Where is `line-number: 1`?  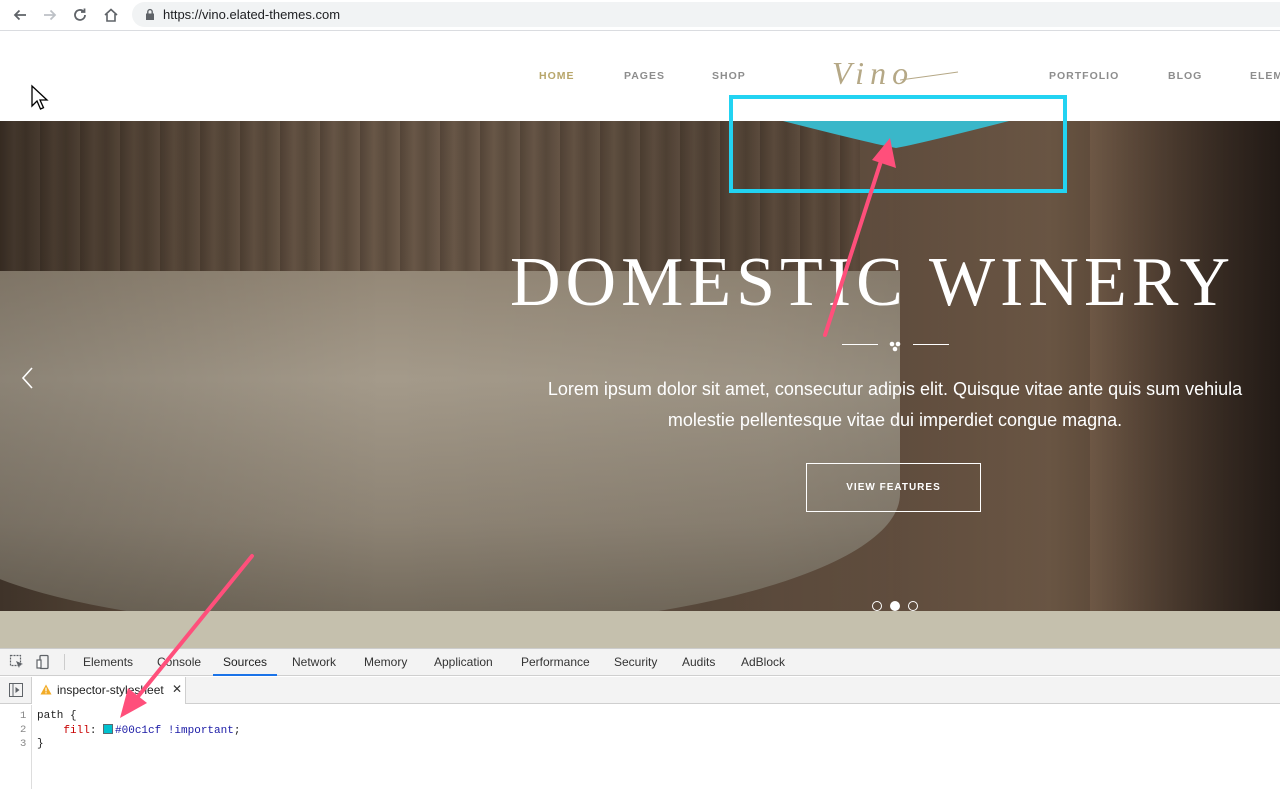 line-number: 1 is located at coordinates (23, 716).